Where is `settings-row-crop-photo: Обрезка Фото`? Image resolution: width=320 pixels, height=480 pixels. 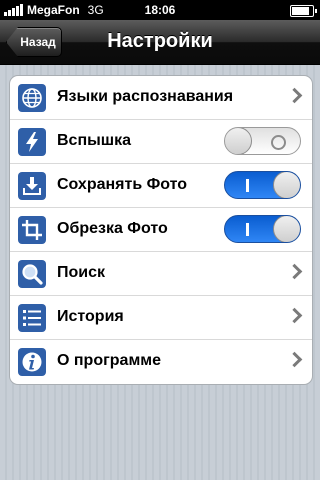
settings-row-crop-photo: Обрезка Фото is located at coordinates (161, 230).